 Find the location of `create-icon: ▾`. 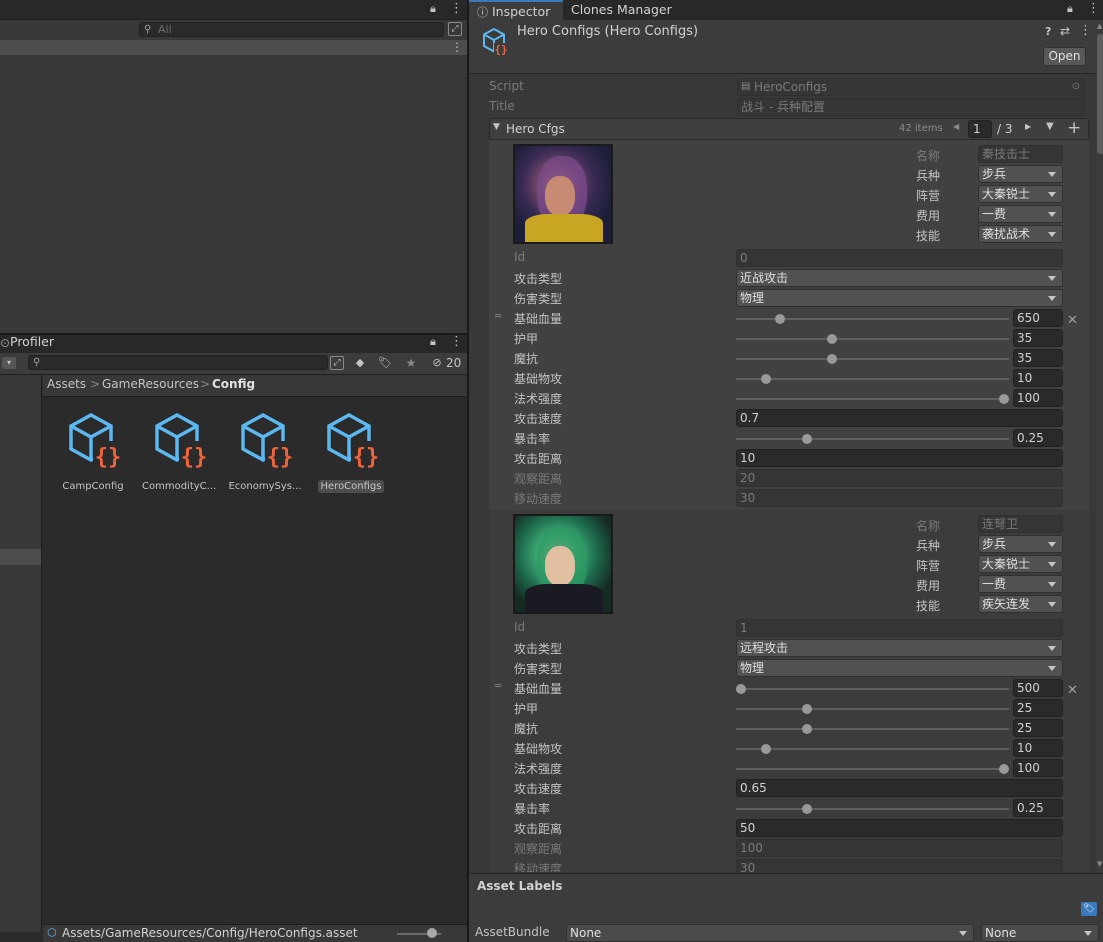

create-icon: ▾ is located at coordinates (9, 363).